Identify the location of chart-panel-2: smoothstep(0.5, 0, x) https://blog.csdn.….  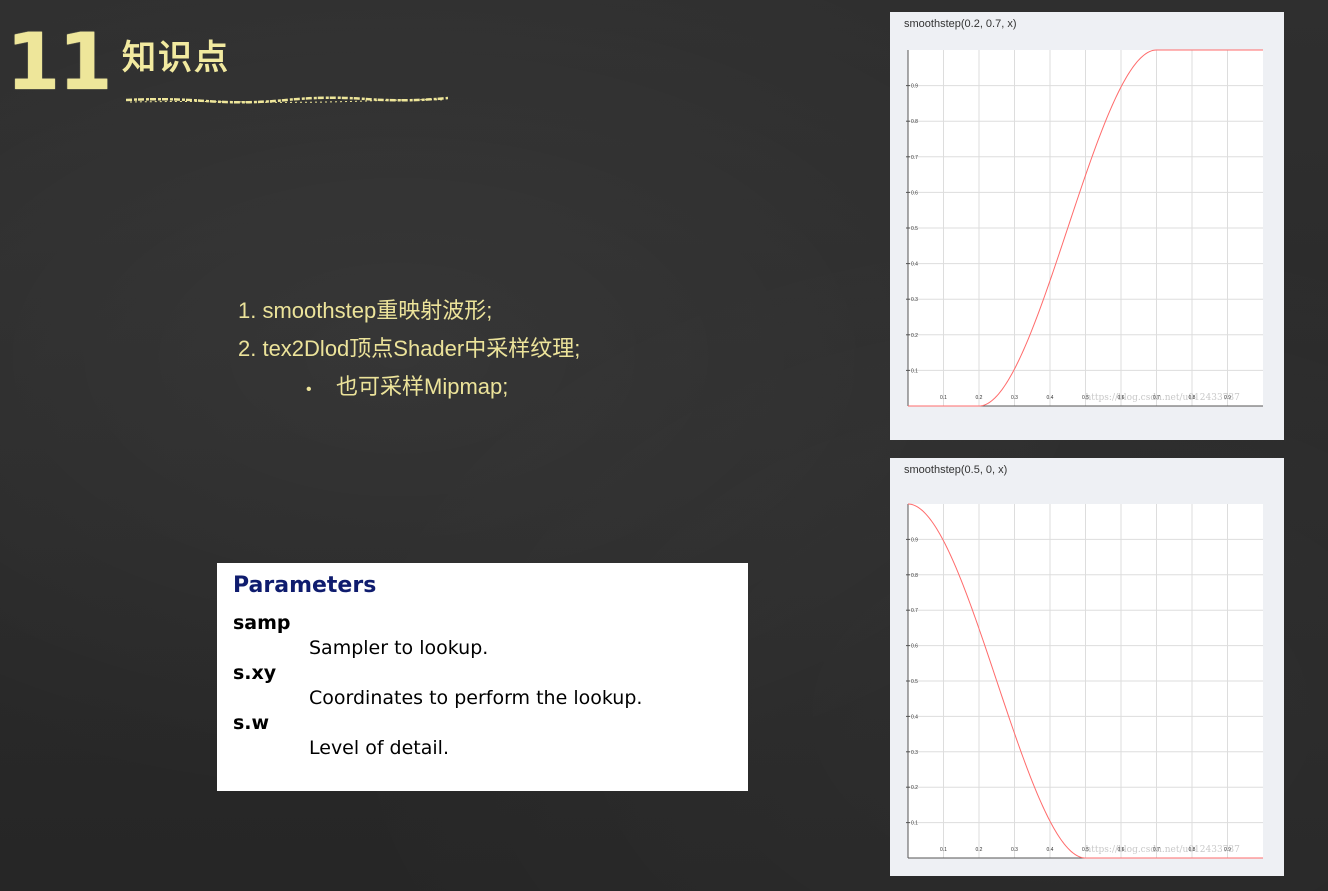
(1087, 667).